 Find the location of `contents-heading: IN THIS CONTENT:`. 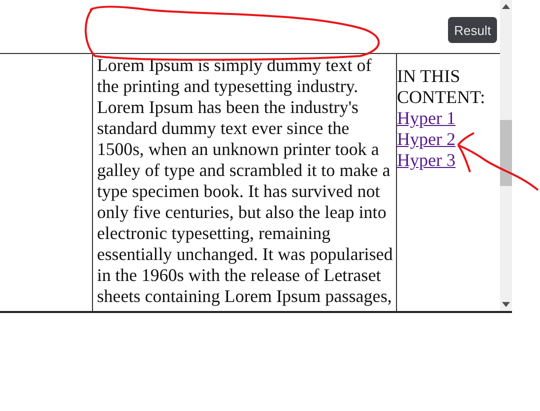

contents-heading: IN THIS CONTENT: is located at coordinates (441, 87).